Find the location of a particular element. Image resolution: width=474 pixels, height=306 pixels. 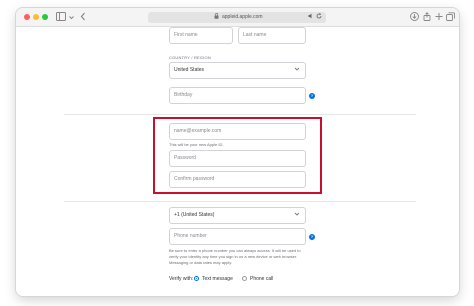

phone-call-radio is located at coordinates (244, 278).